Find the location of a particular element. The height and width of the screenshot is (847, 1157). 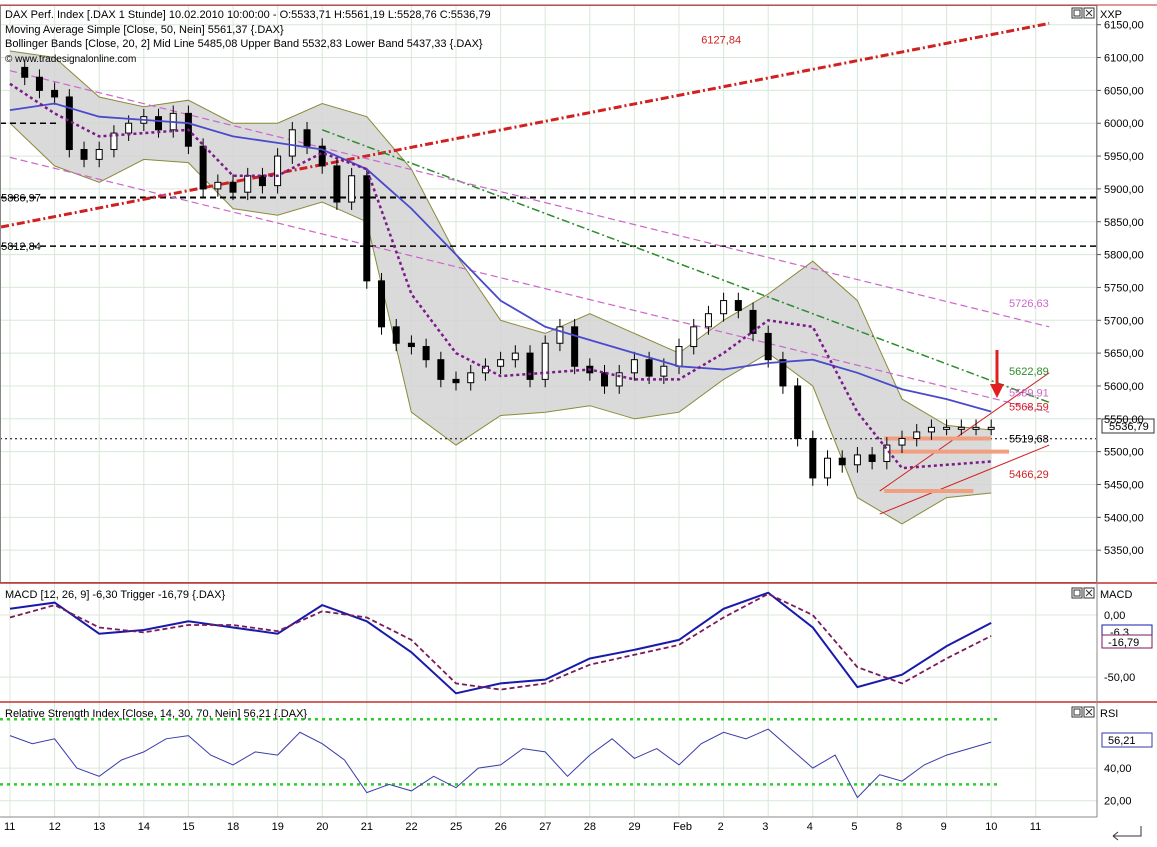

x-tick-label: 5 is located at coordinates (854, 827).